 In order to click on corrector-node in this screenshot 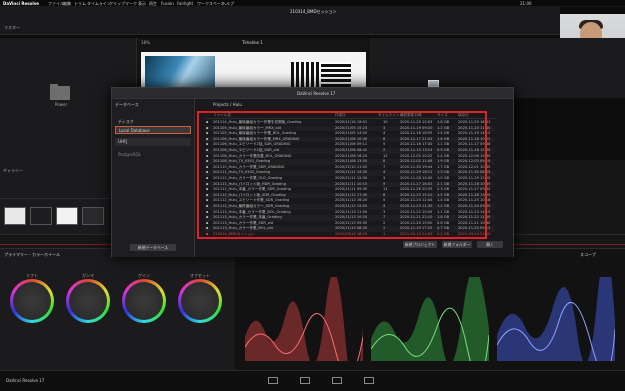, I will do `click(433, 83)`.